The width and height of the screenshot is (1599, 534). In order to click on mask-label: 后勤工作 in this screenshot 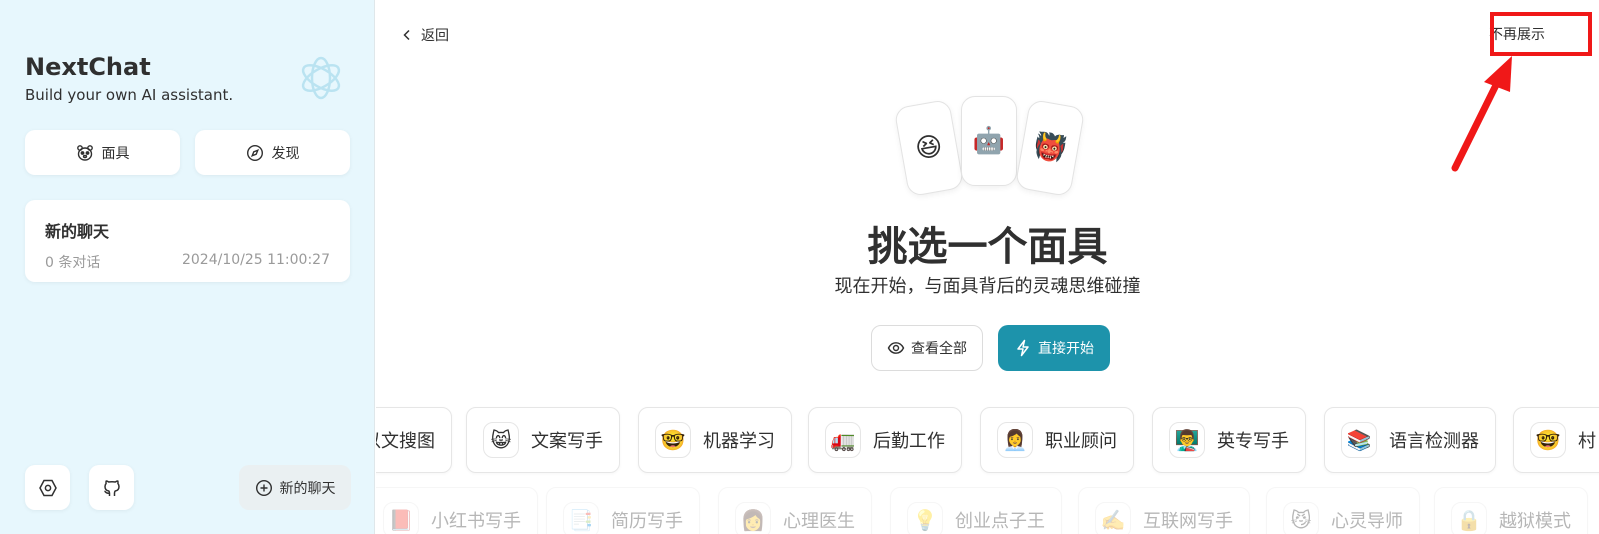, I will do `click(909, 441)`.